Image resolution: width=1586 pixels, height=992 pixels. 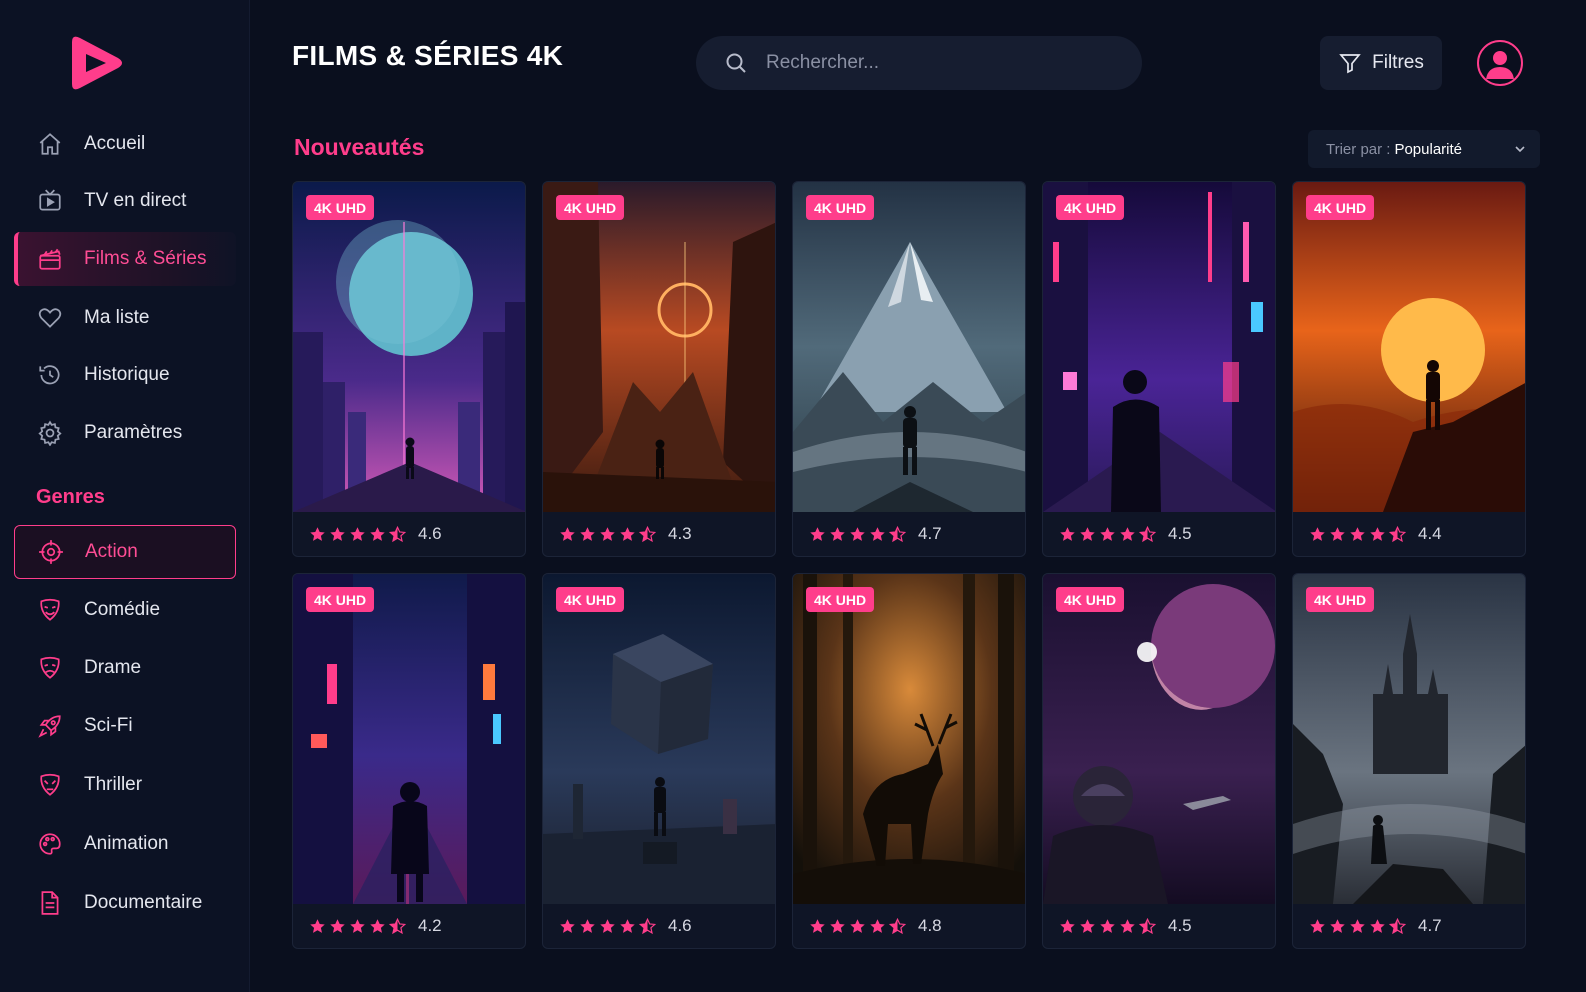 What do you see at coordinates (1358, 149) in the screenshot?
I see `sort-label: Trier par :` at bounding box center [1358, 149].